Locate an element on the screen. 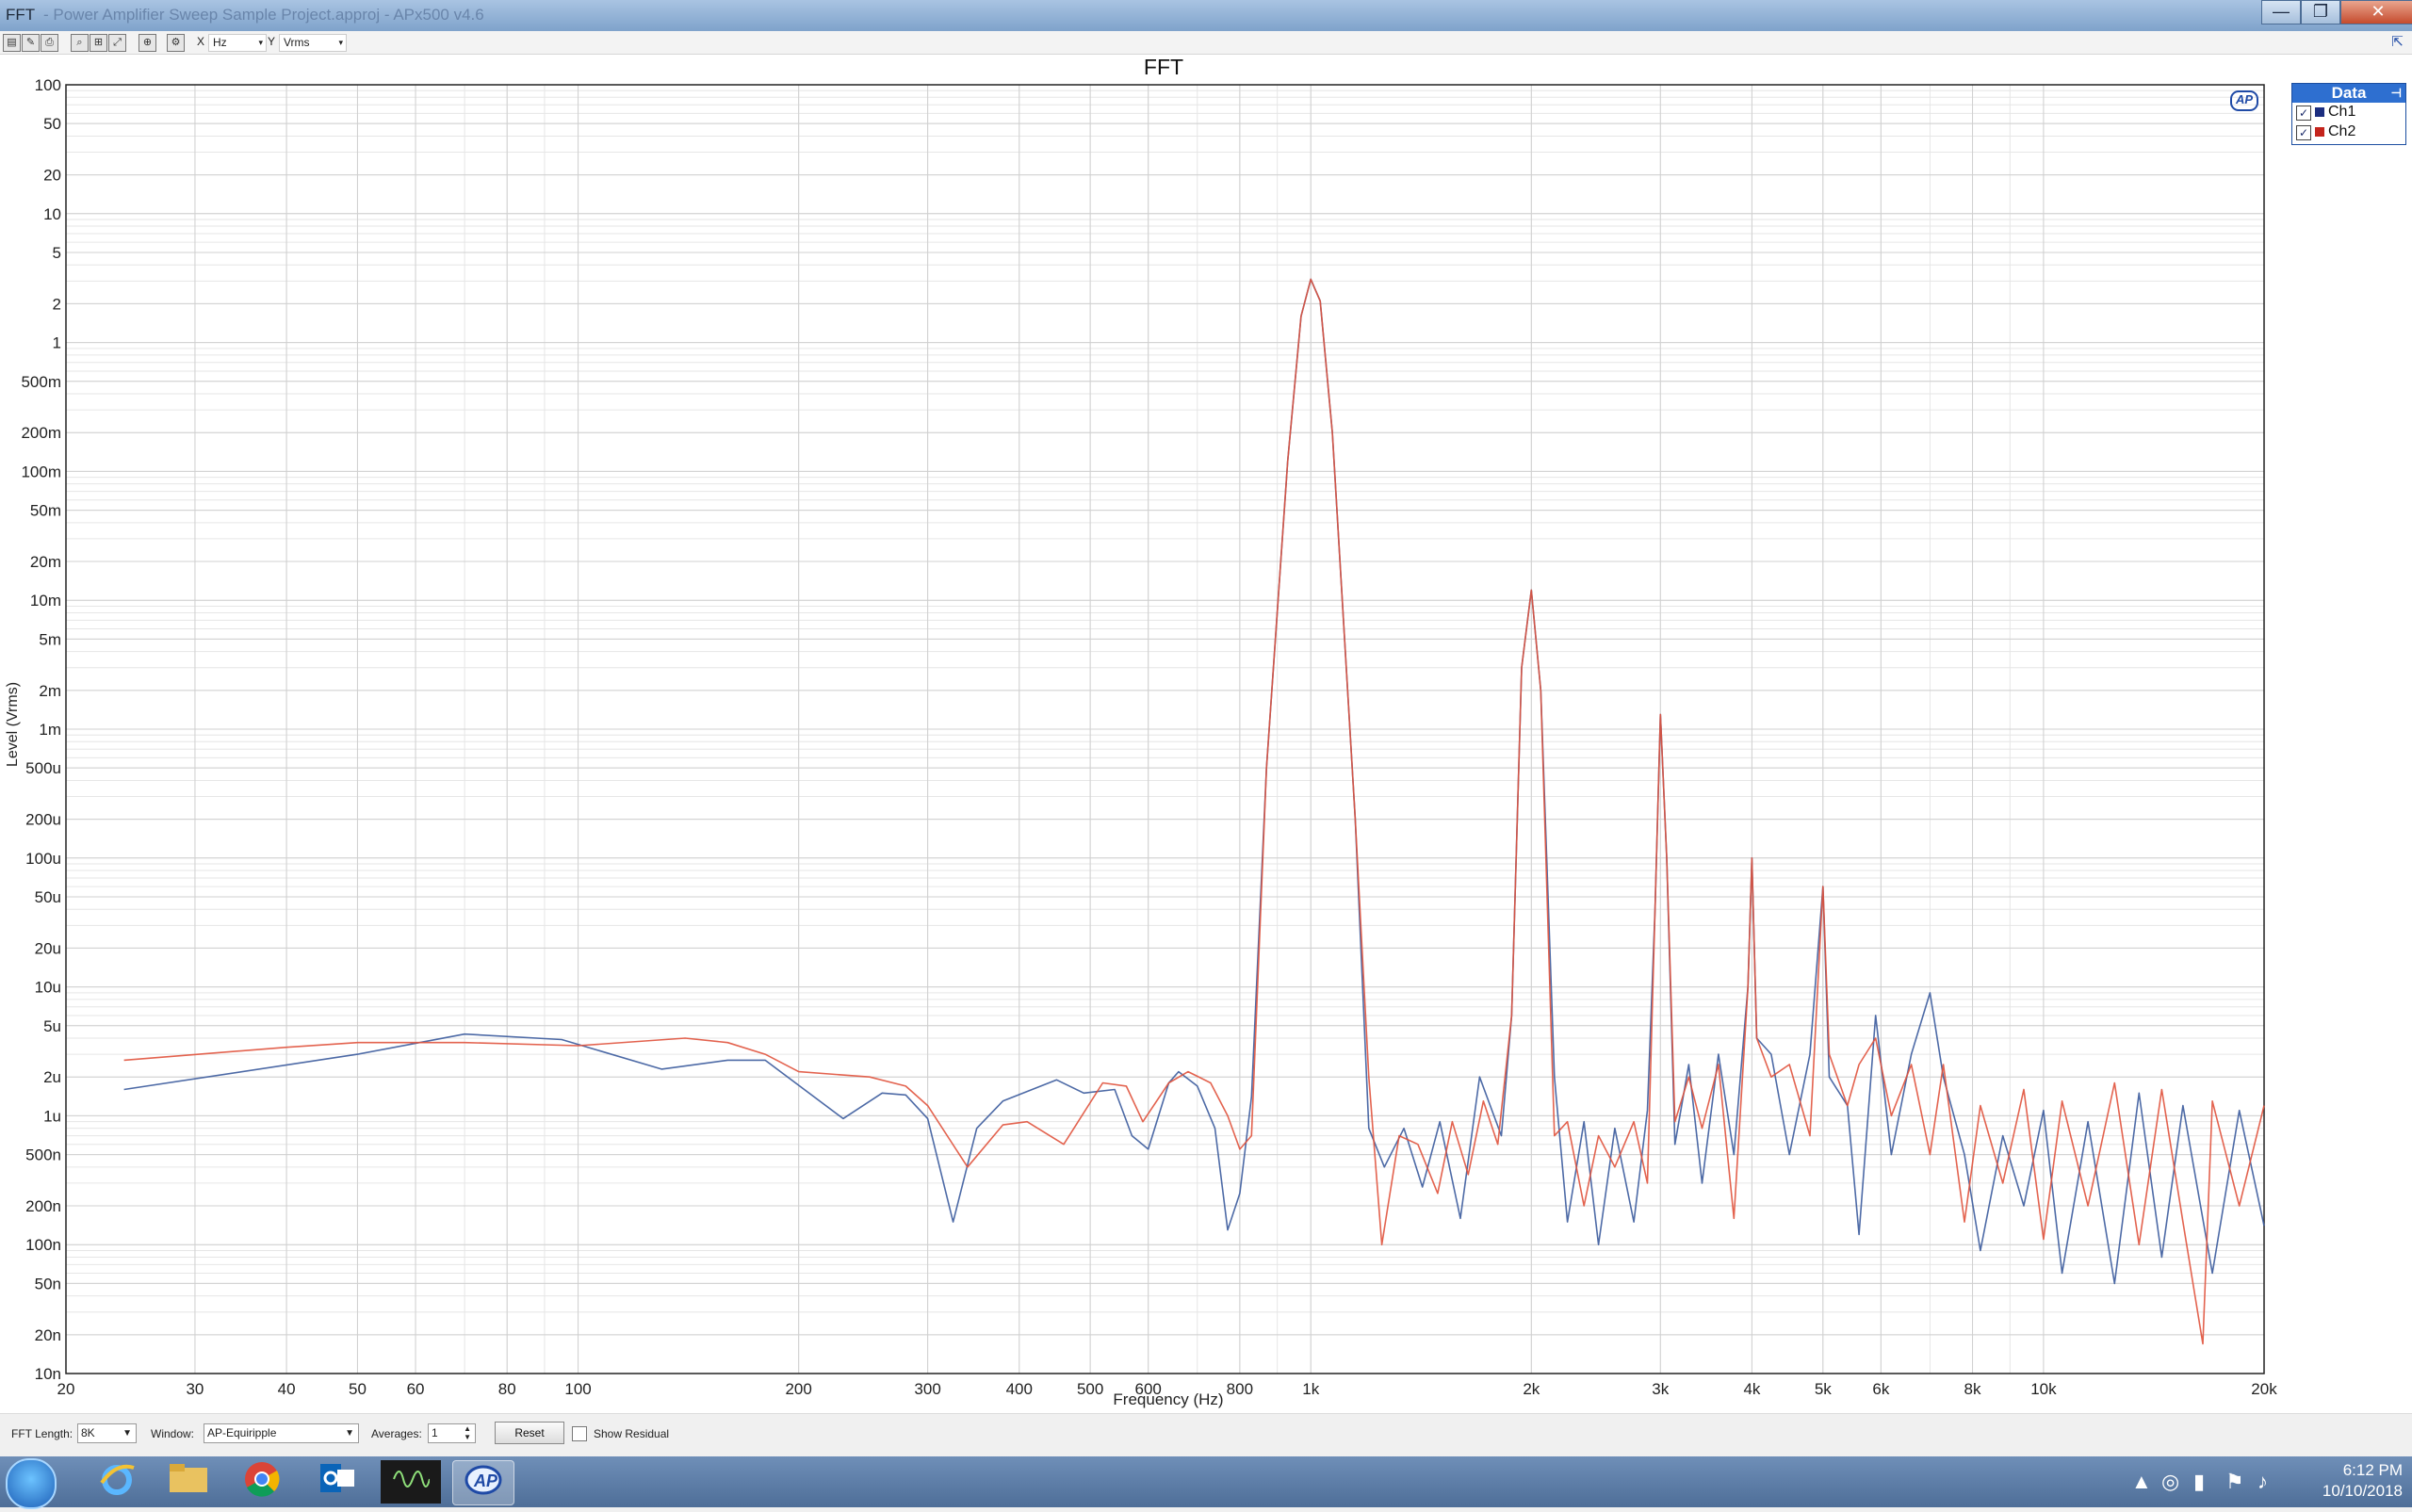  clock-date: 10/10/2018 is located at coordinates (2362, 1491).